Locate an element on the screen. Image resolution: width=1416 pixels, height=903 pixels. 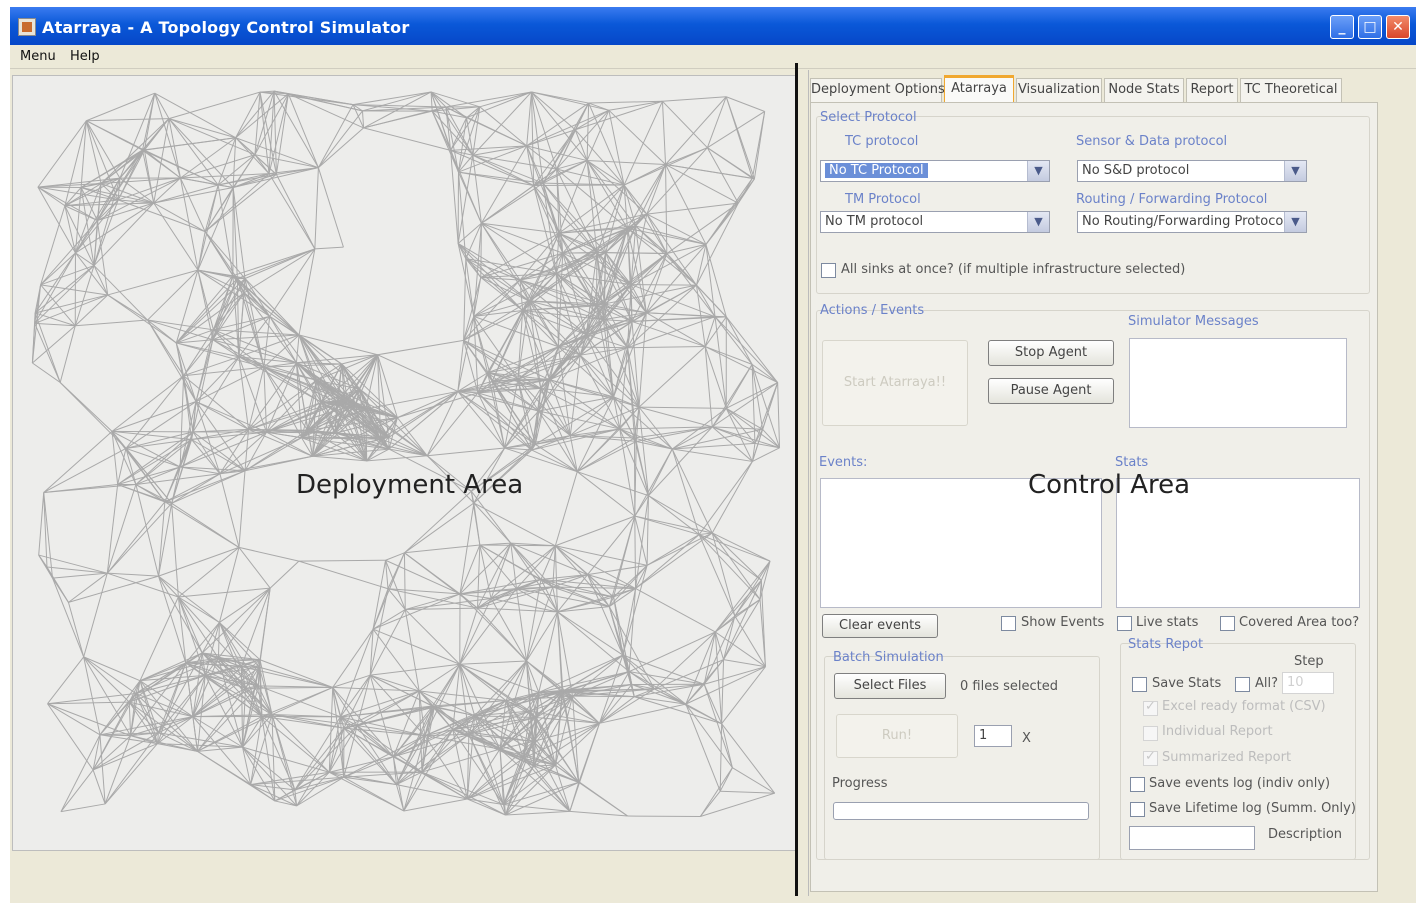
stop-agent-button: Stop Agent is located at coordinates (1051, 353).